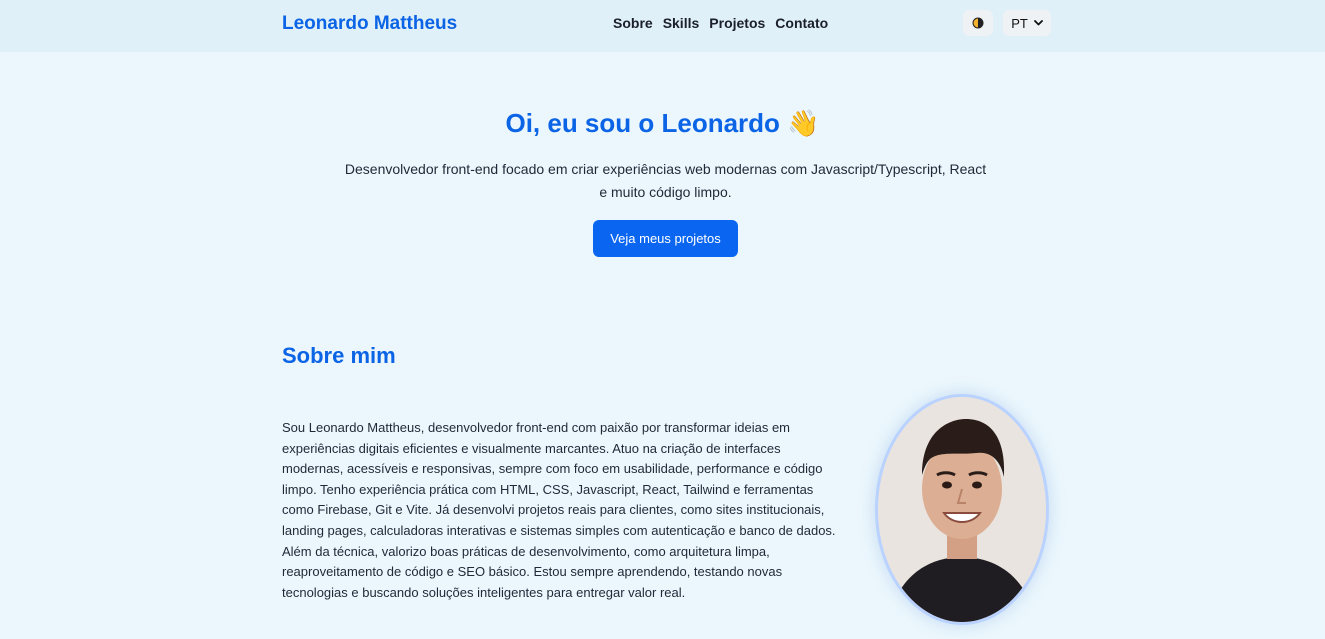 The width and height of the screenshot is (1325, 639). I want to click on half-circle-icon, so click(978, 23).